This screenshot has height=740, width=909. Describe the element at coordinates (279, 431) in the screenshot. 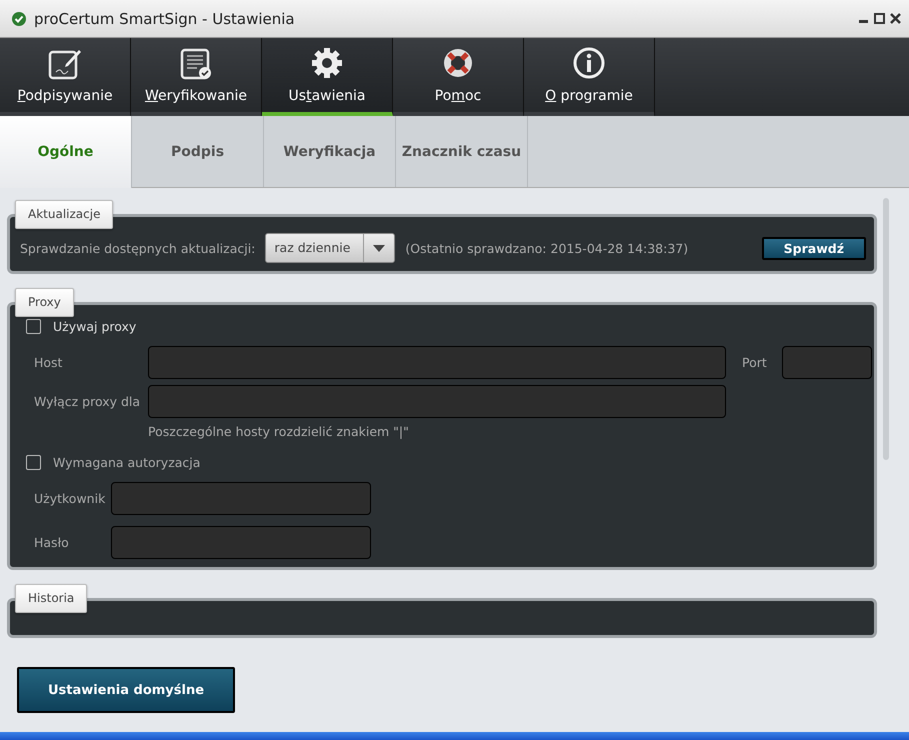

I see `hint-text: Poszczególne hosty rozdzielić znakiem "|"` at that location.